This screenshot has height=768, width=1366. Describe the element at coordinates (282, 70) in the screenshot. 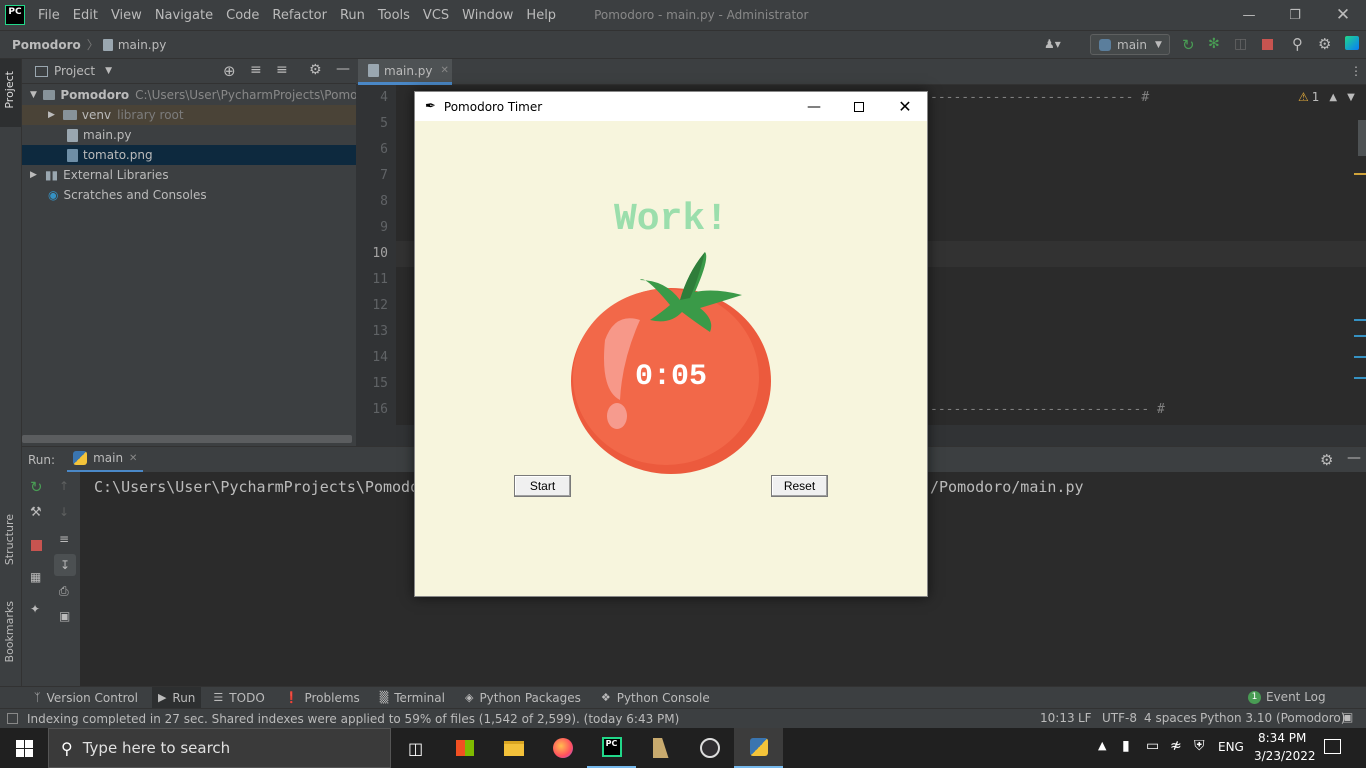

I see `collapse-all-icon: ≡` at that location.